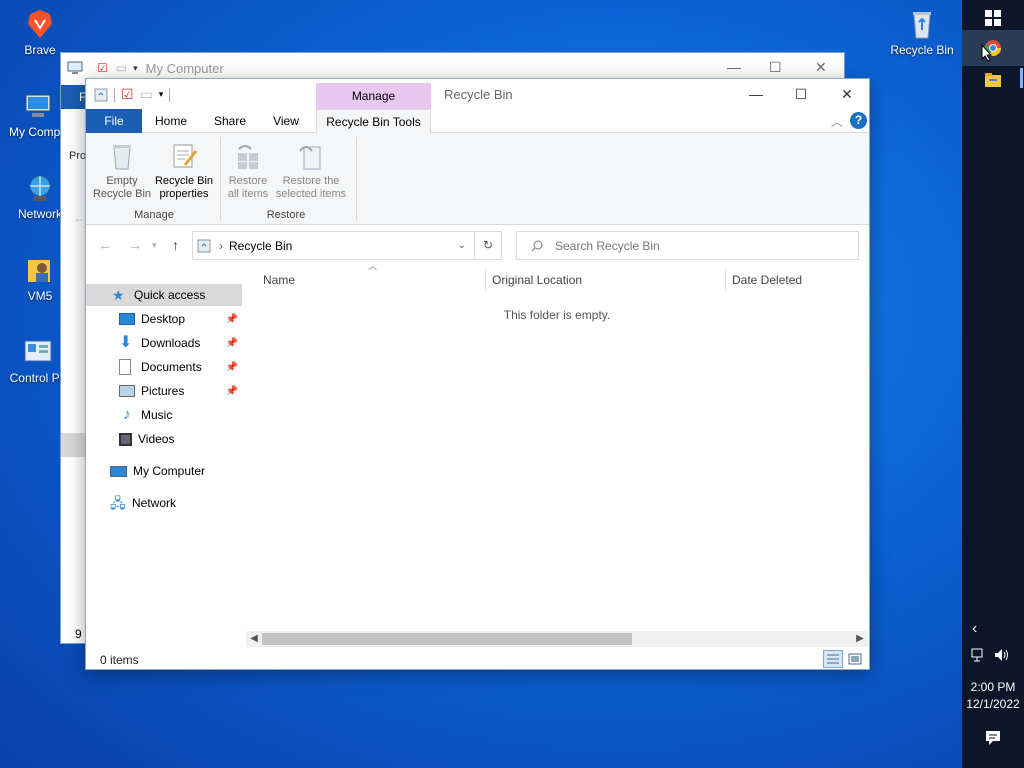 The height and width of the screenshot is (768, 1024). I want to click on qat-separator, so click(114, 94).